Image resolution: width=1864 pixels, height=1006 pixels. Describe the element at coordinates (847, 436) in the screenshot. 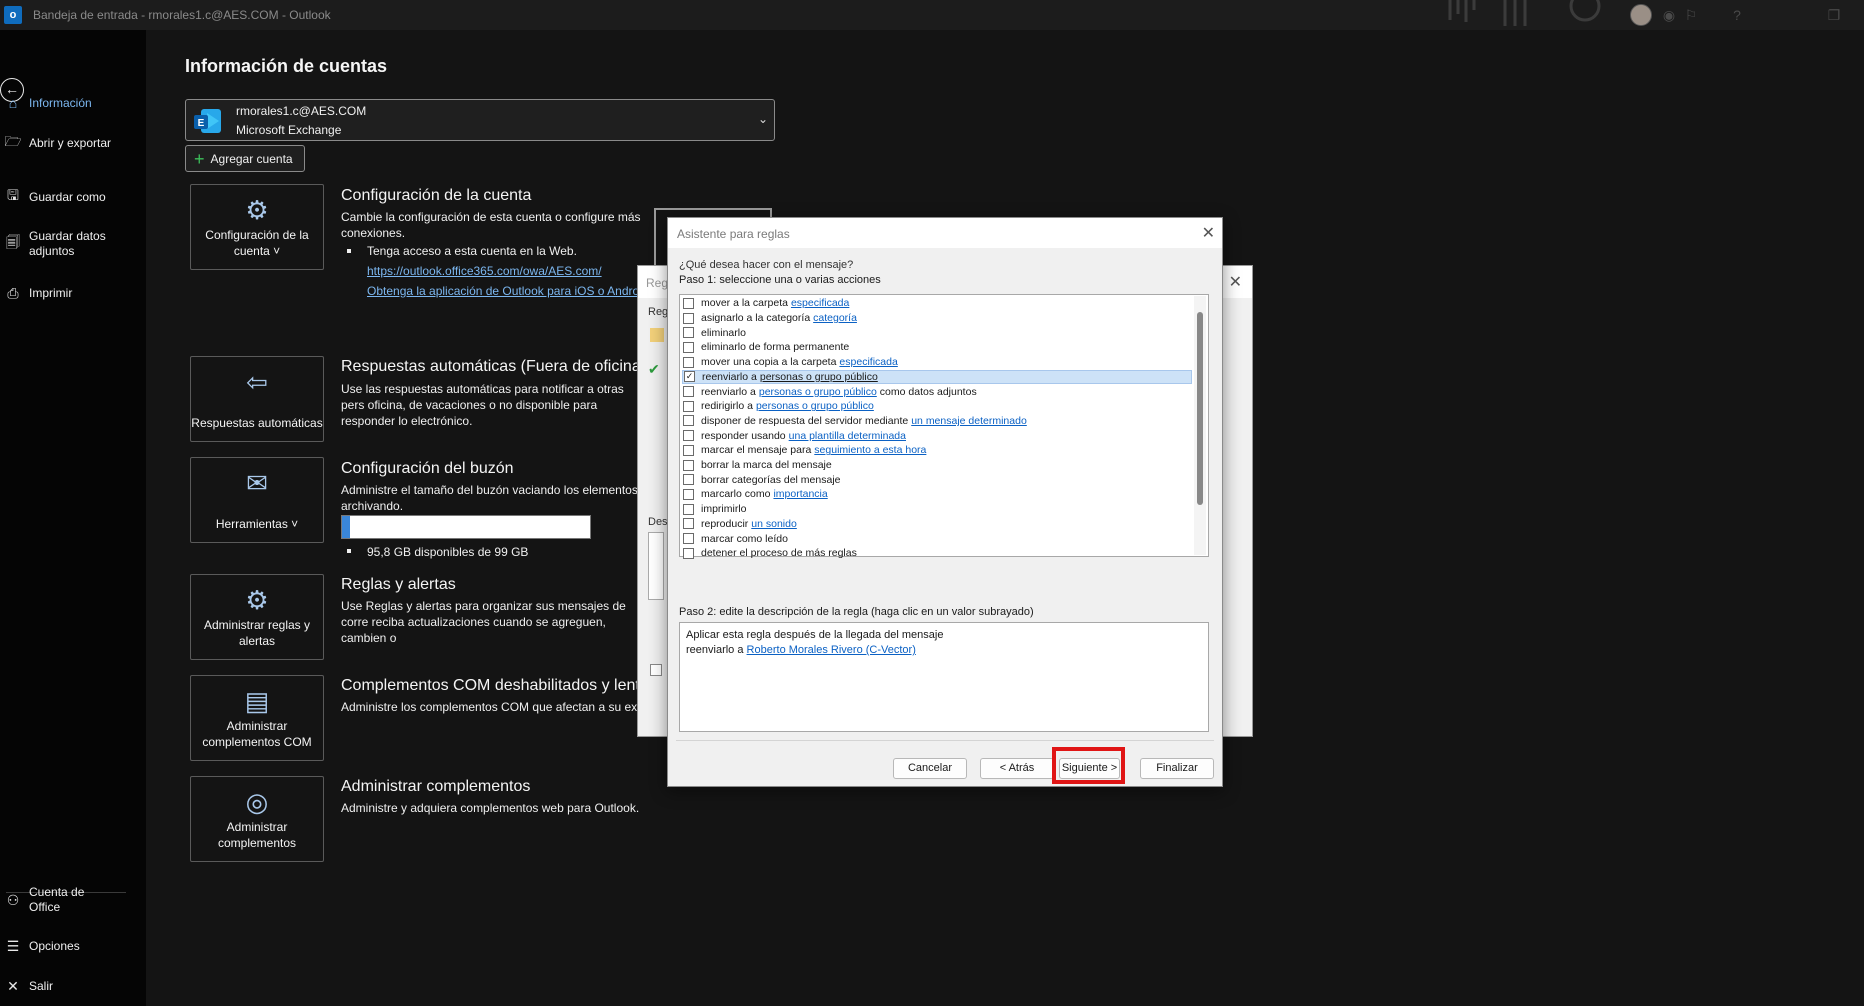

I see `action-link: una plantilla determinada` at that location.